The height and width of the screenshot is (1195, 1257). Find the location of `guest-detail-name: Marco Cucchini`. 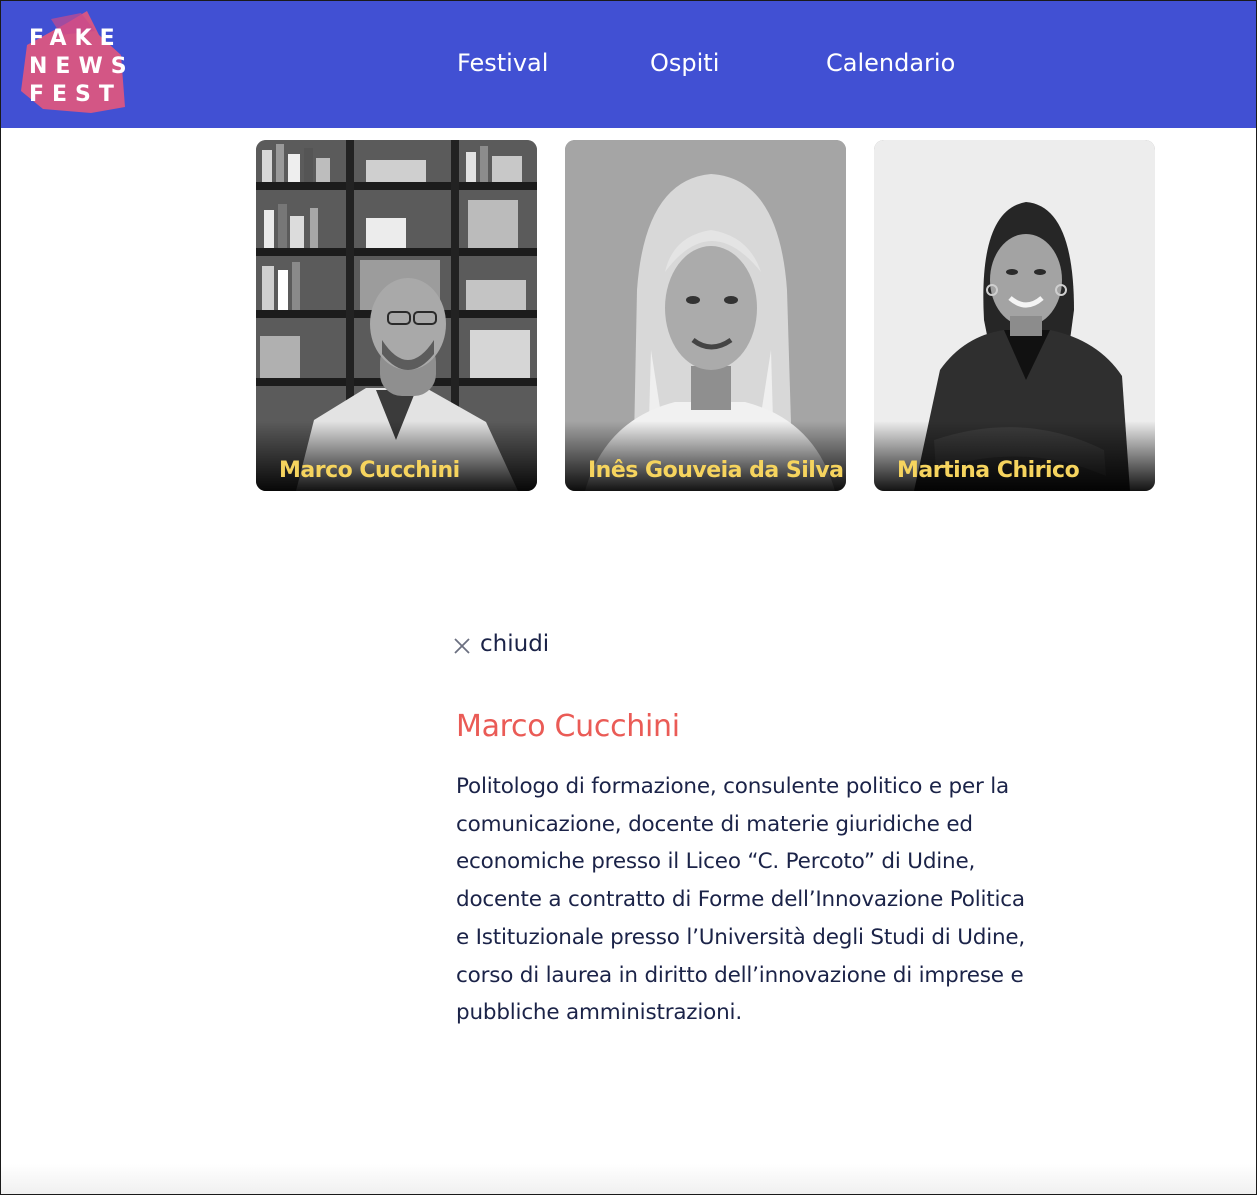

guest-detail-name: Marco Cucchini is located at coordinates (568, 726).